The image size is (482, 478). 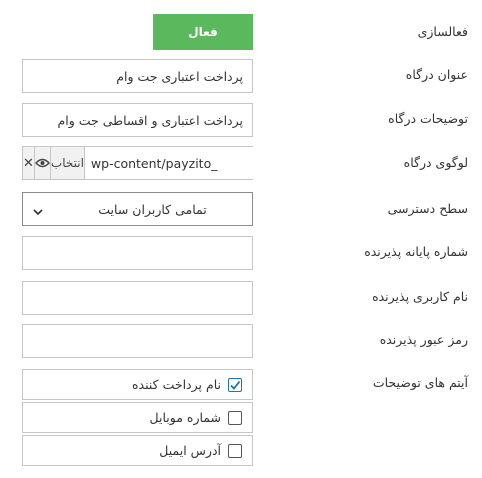 I want to click on description-item-label: شماره موبایل, so click(x=185, y=417).